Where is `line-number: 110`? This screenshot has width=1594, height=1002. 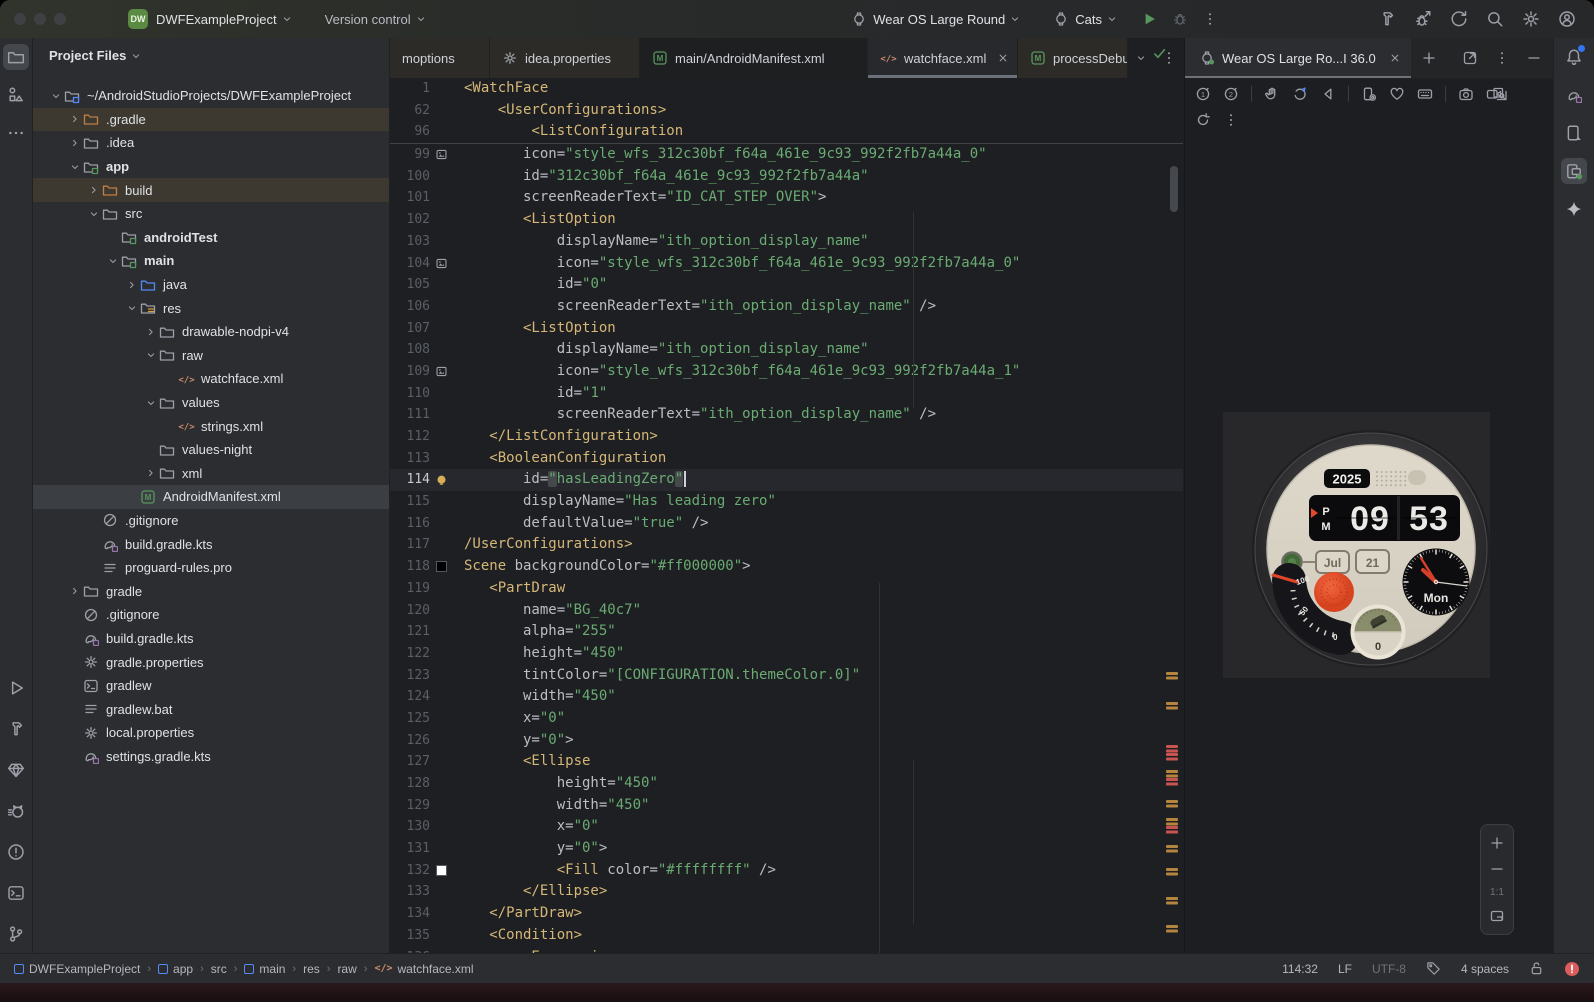
line-number: 110 is located at coordinates (410, 394).